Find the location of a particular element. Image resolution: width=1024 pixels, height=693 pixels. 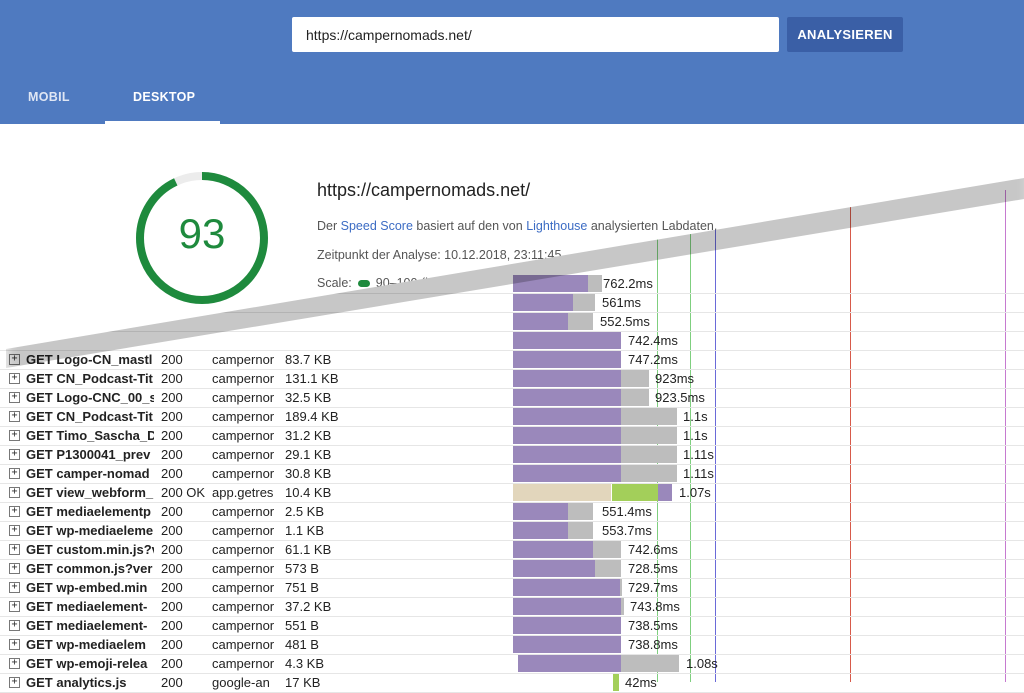

request-label: GET Logo-CNC_00_s is located at coordinates (90, 397).